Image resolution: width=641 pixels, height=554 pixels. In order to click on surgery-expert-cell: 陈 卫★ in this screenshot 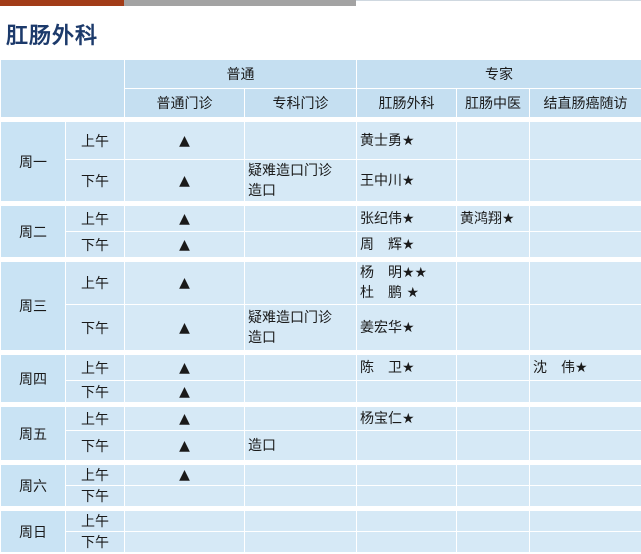, I will do `click(406, 367)`.